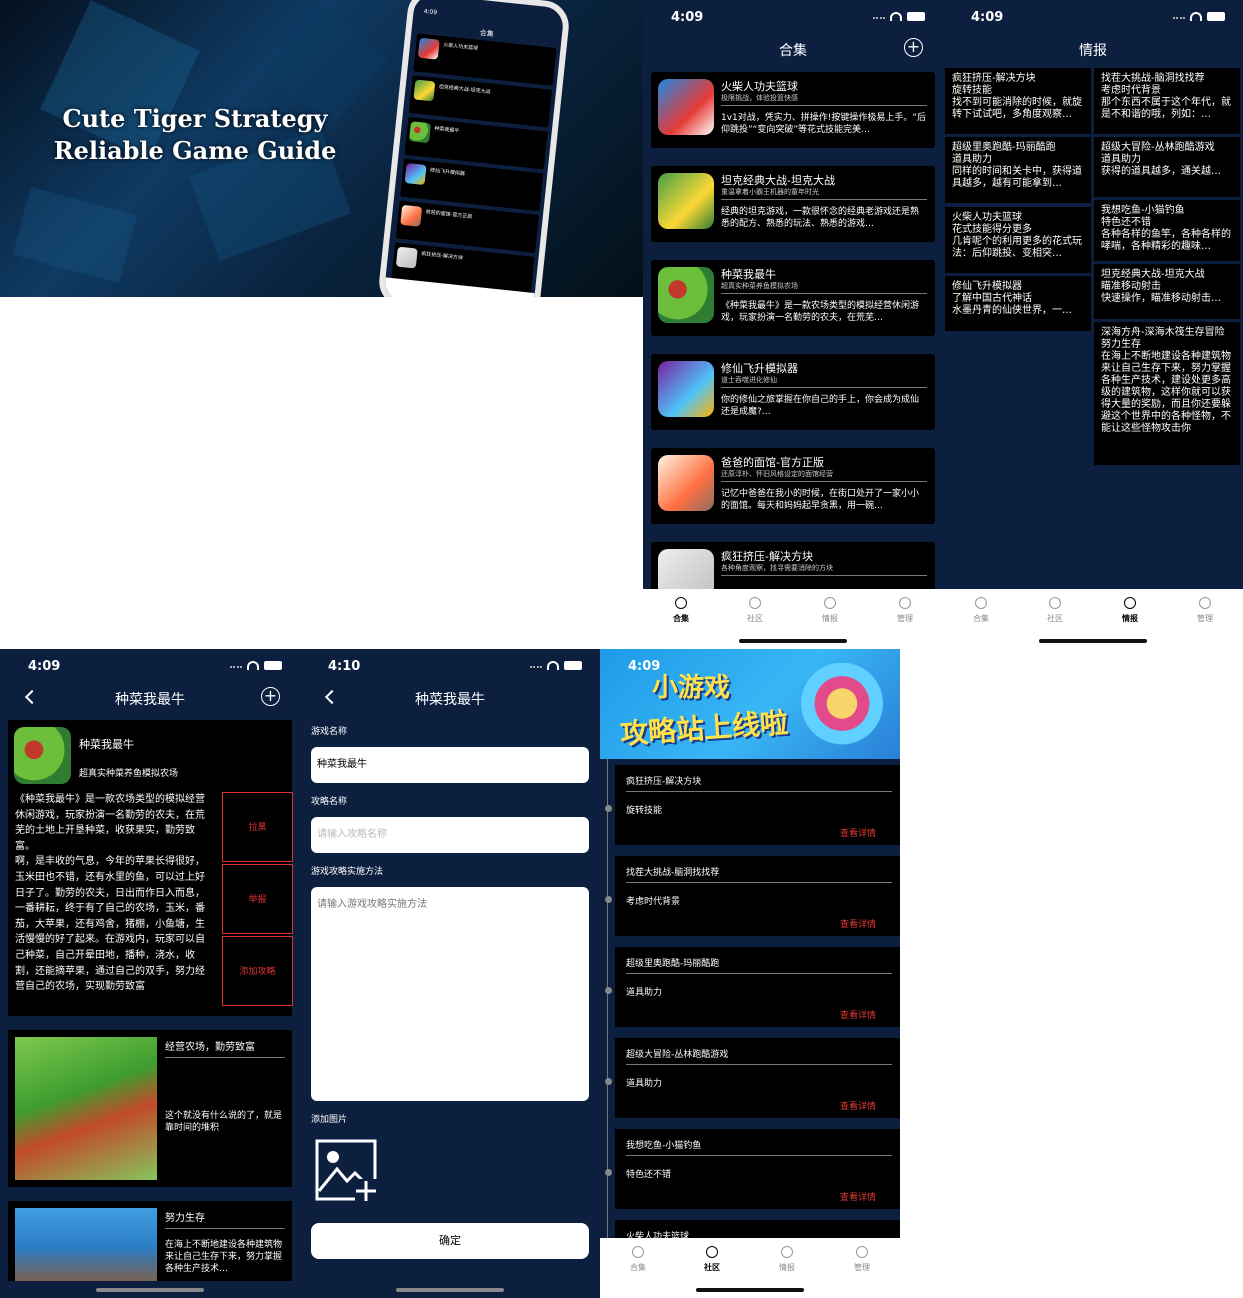  What do you see at coordinates (450, 666) in the screenshot?
I see `status-bar: 4:10` at bounding box center [450, 666].